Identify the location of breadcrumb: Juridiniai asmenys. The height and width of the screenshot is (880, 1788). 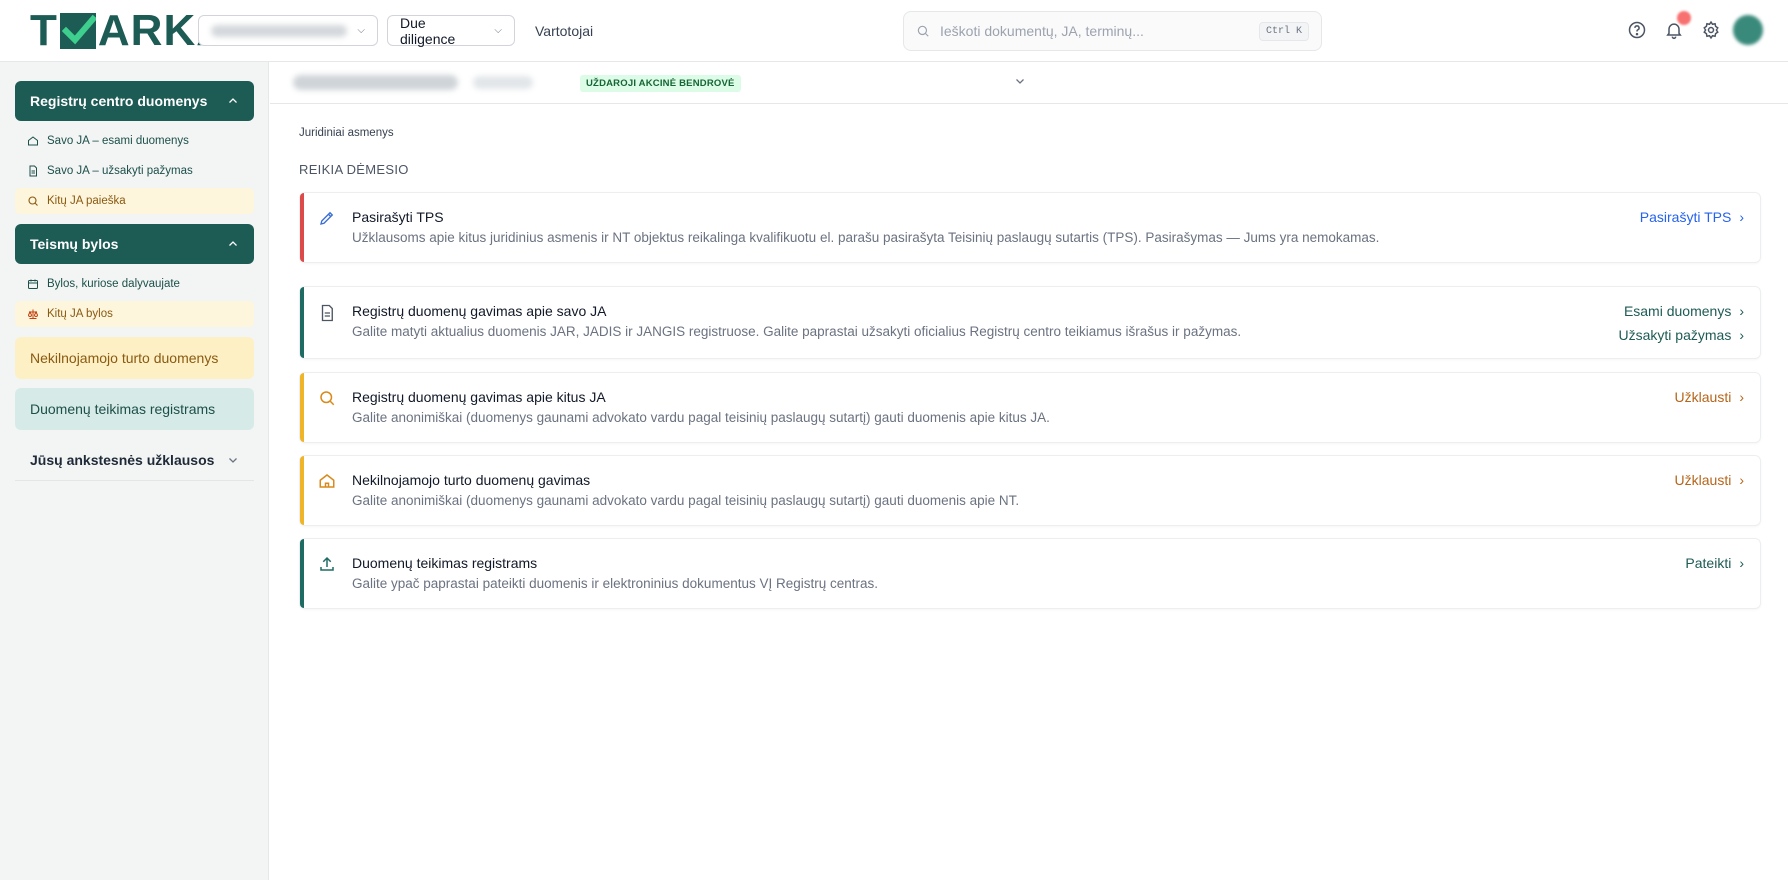
(346, 133).